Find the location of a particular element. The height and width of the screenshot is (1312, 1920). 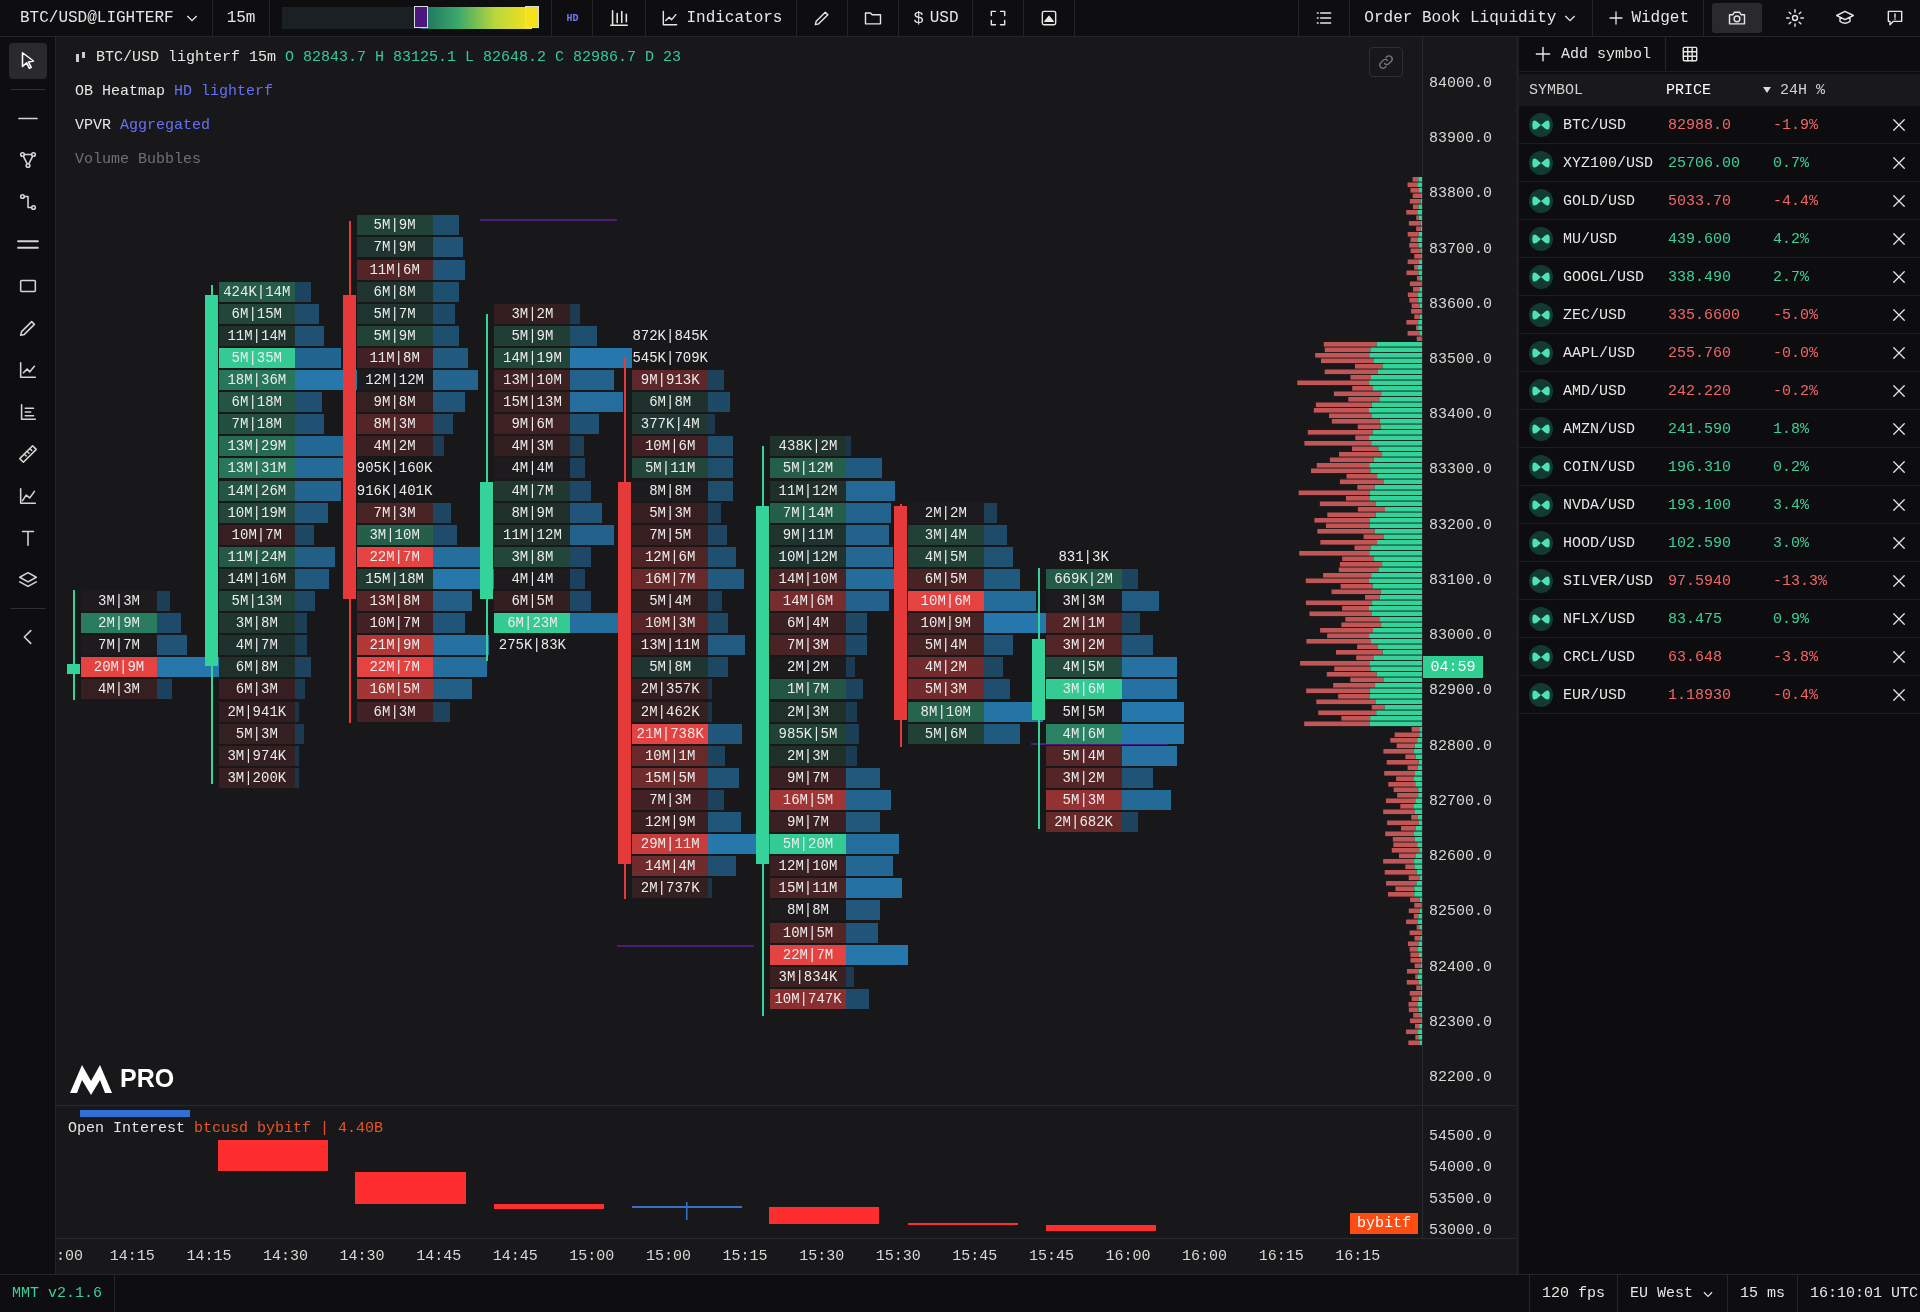

region-selector: EU West is located at coordinates (1671, 1293).